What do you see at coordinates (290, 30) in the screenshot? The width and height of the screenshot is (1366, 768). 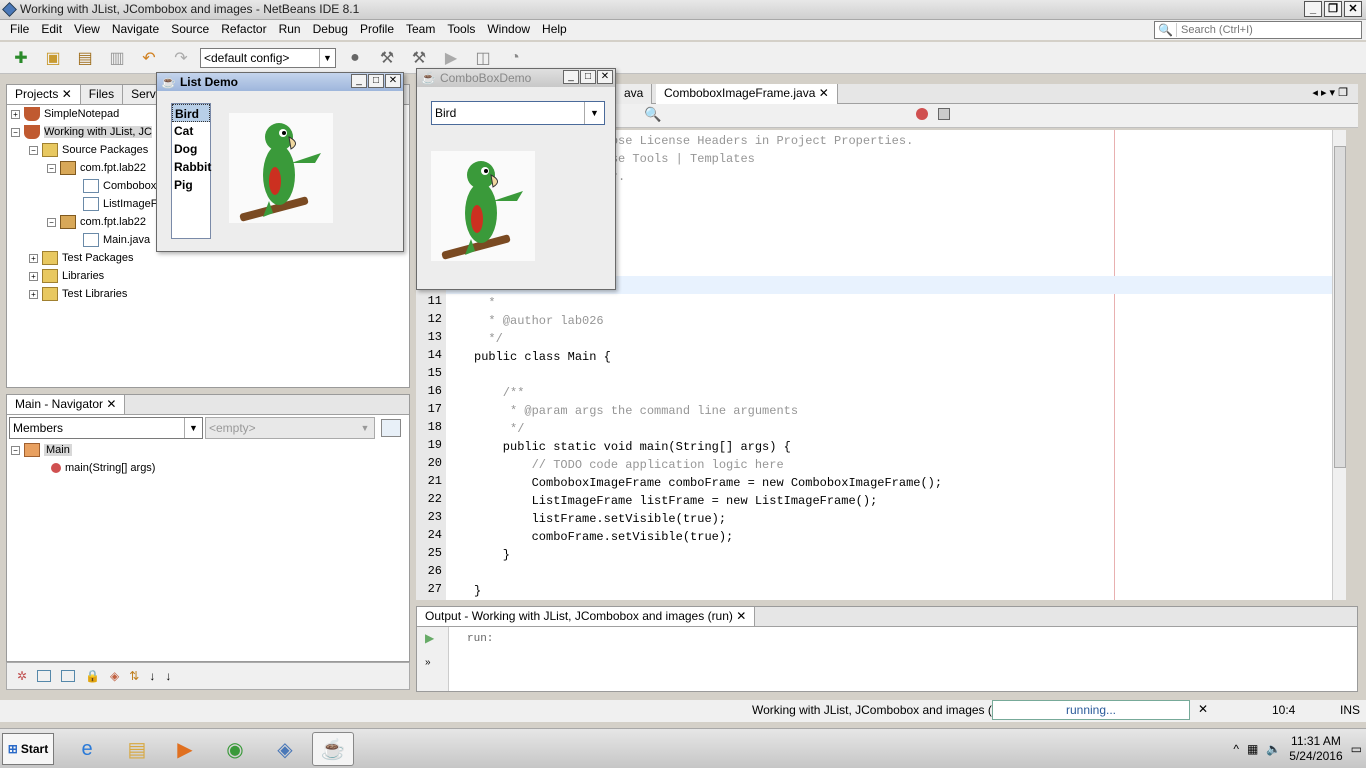 I see `menu-run: Run` at bounding box center [290, 30].